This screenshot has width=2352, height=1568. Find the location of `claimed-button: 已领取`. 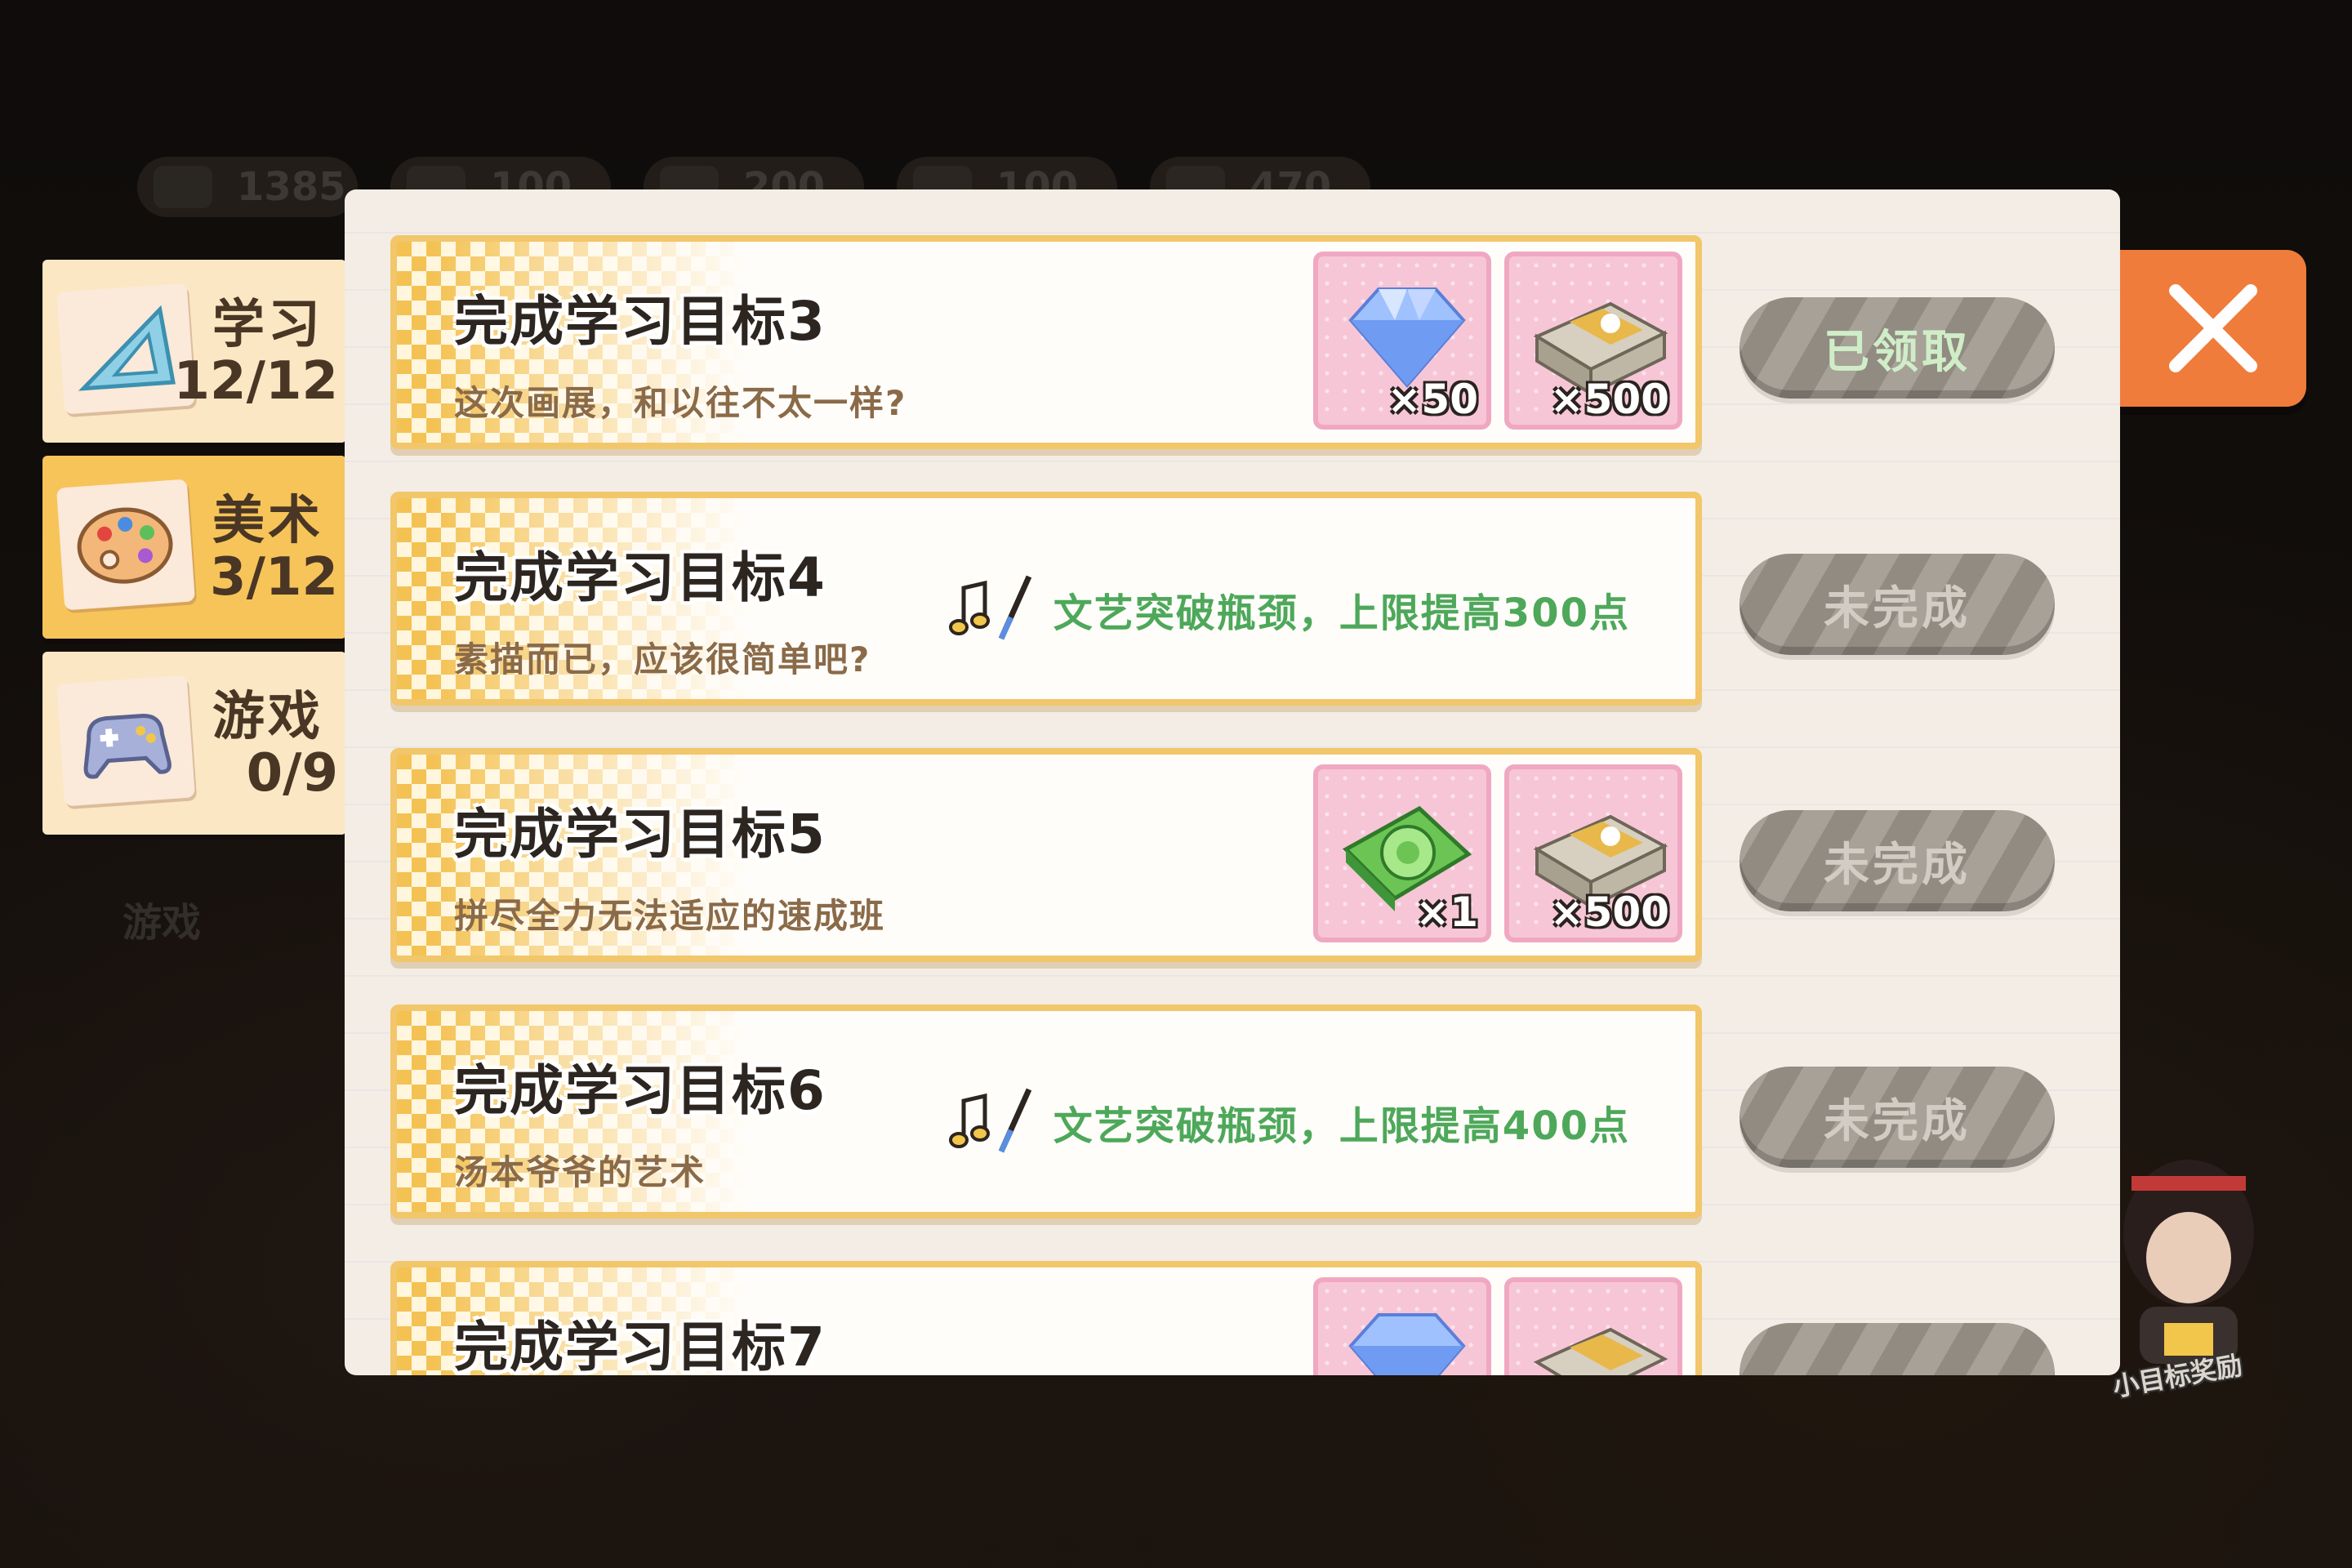

claimed-button: 已领取 is located at coordinates (1897, 348).